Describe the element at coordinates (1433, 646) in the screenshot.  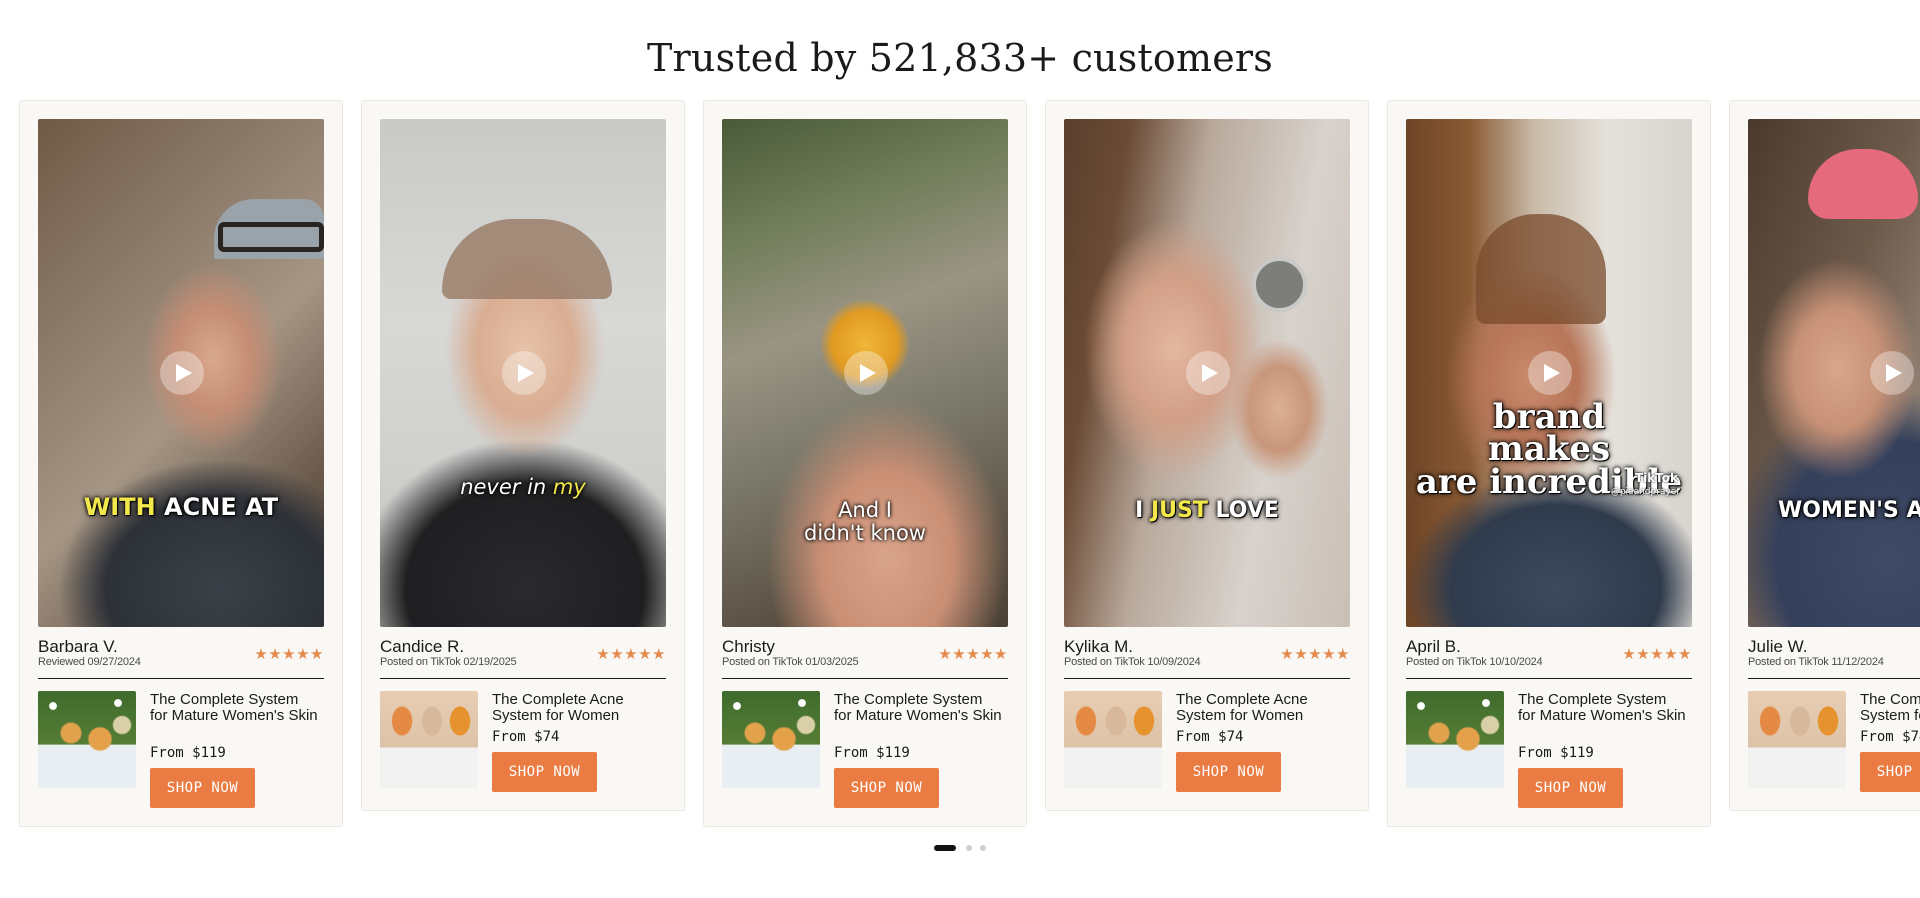
I see `reviewer-name: April B.` at that location.